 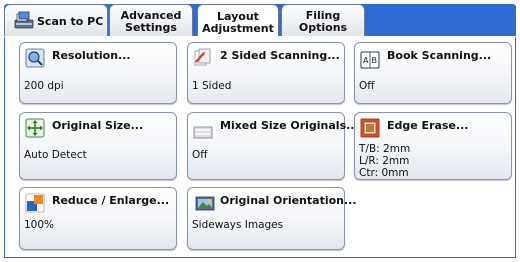 I want to click on resize-arrows-icon, so click(x=35, y=128).